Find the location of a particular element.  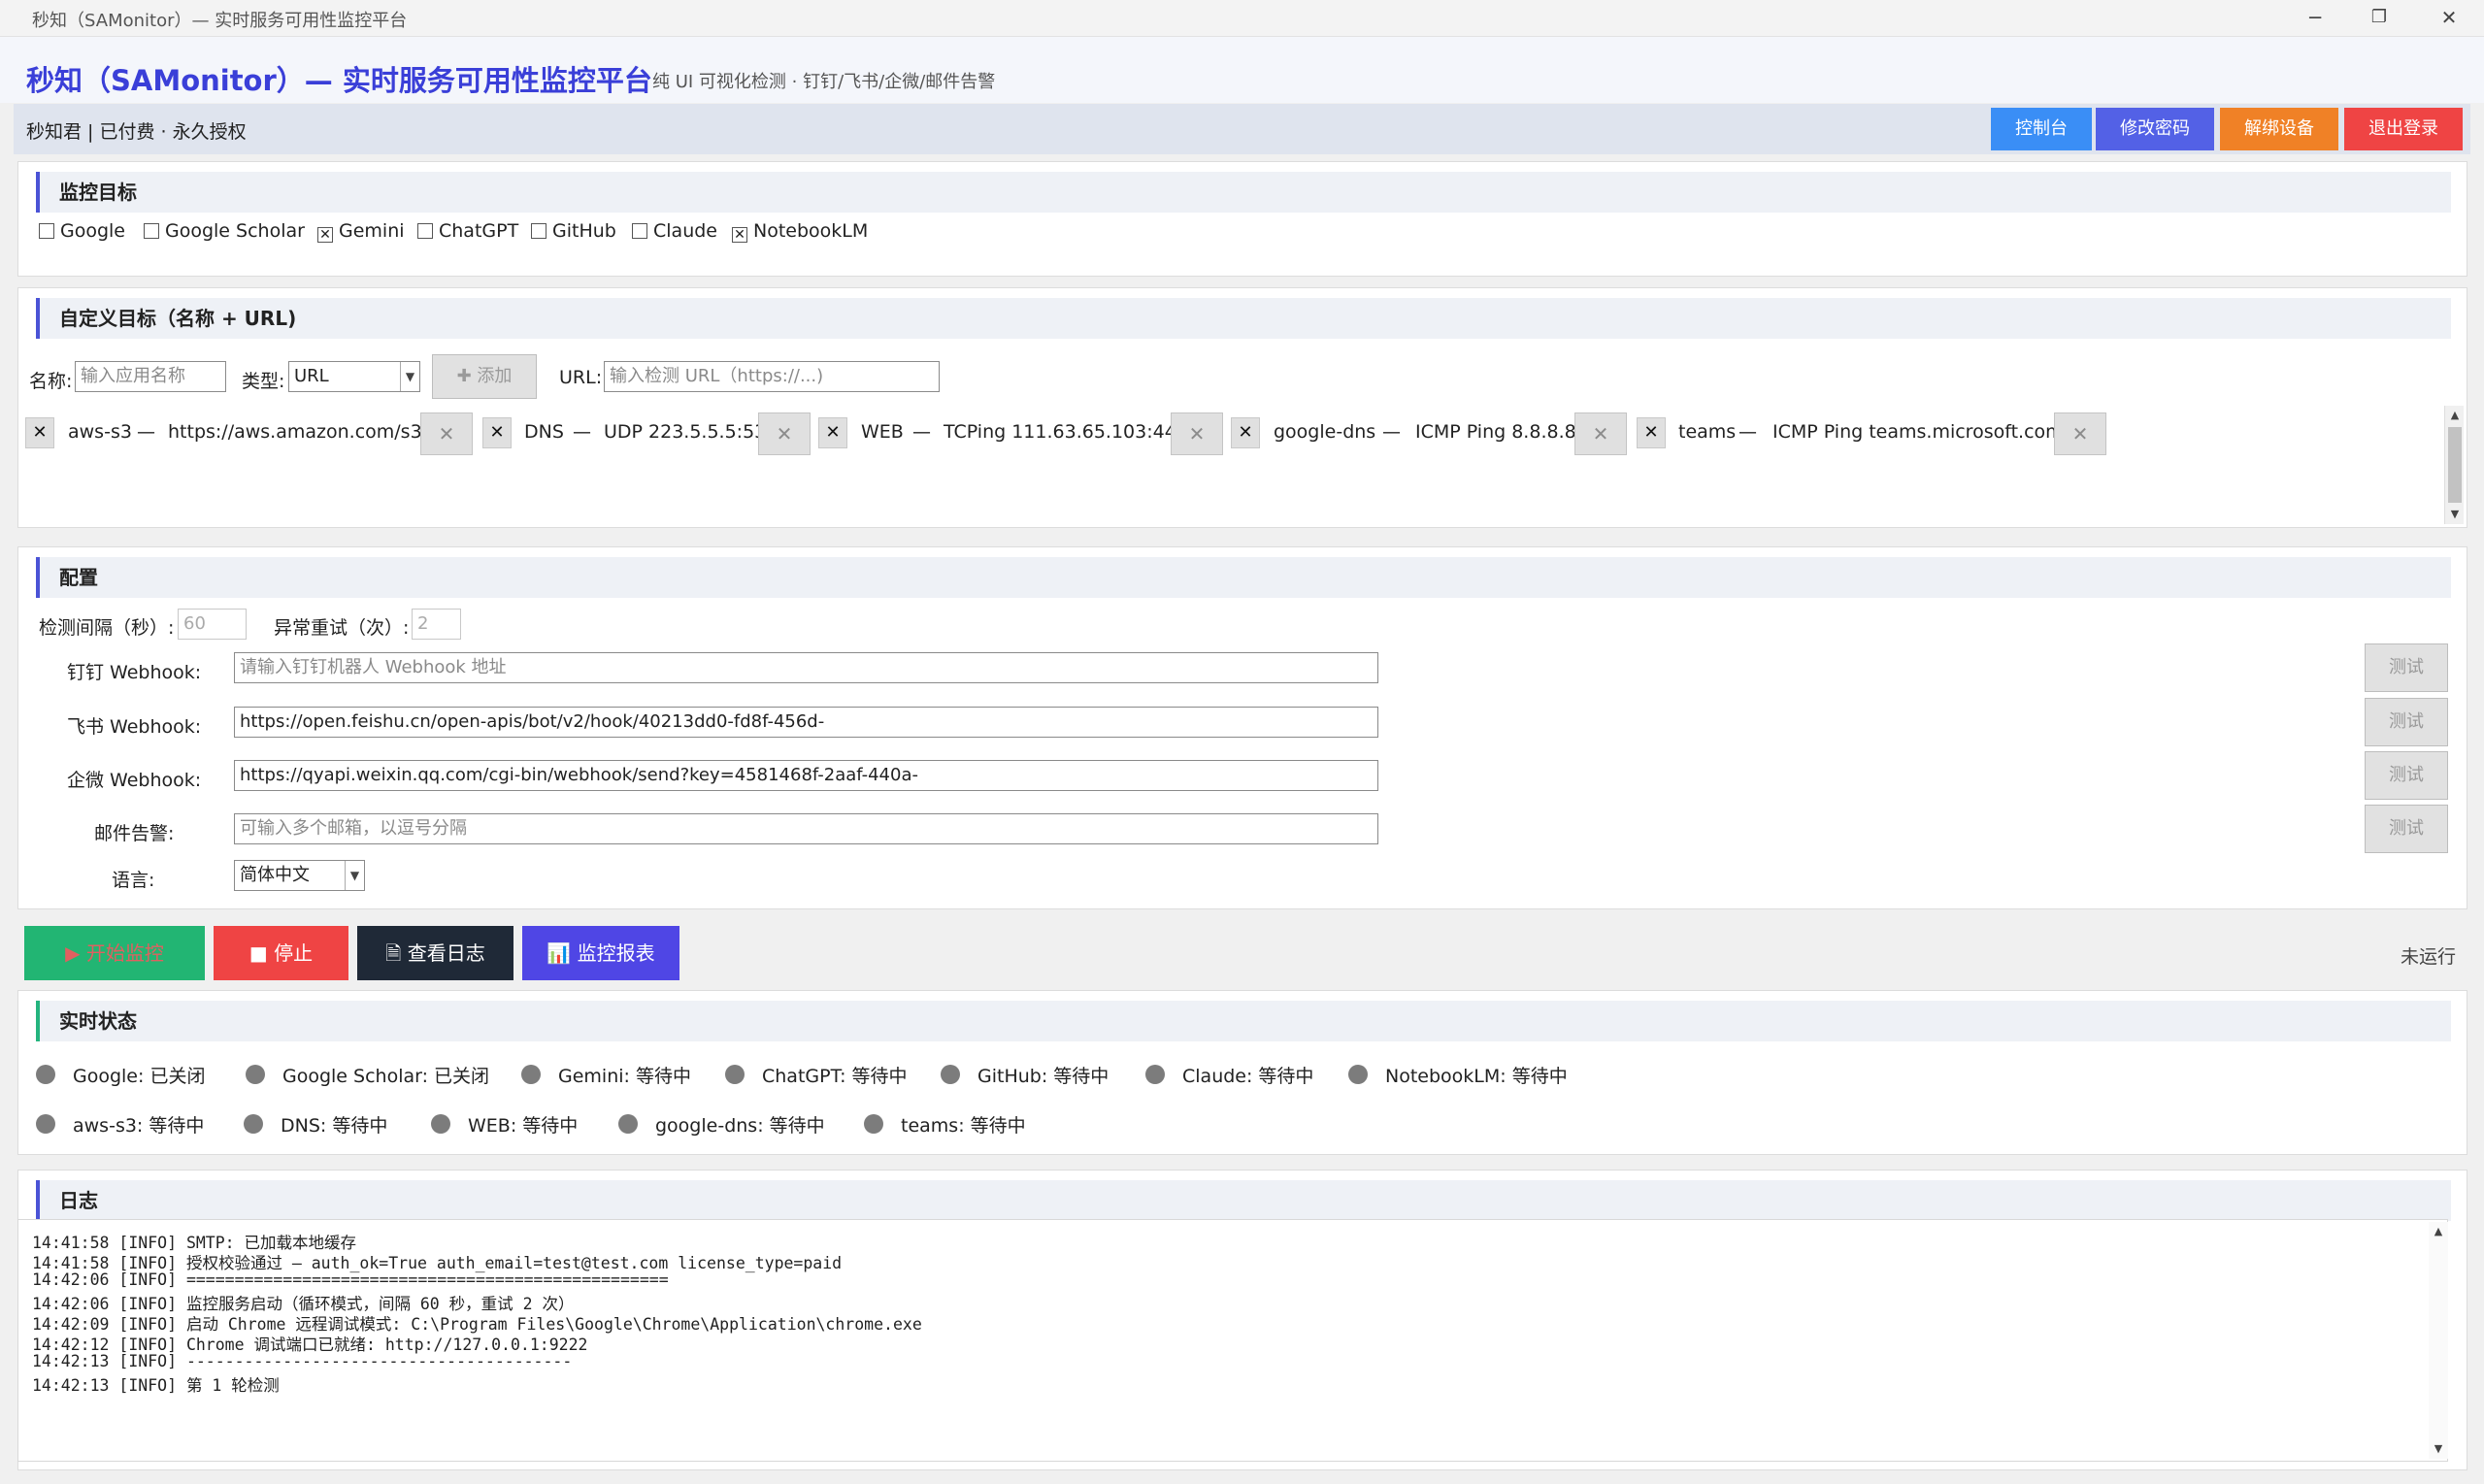

chip-target-aws-s3: https://aws.amazon.com/s3/ is located at coordinates (298, 432).